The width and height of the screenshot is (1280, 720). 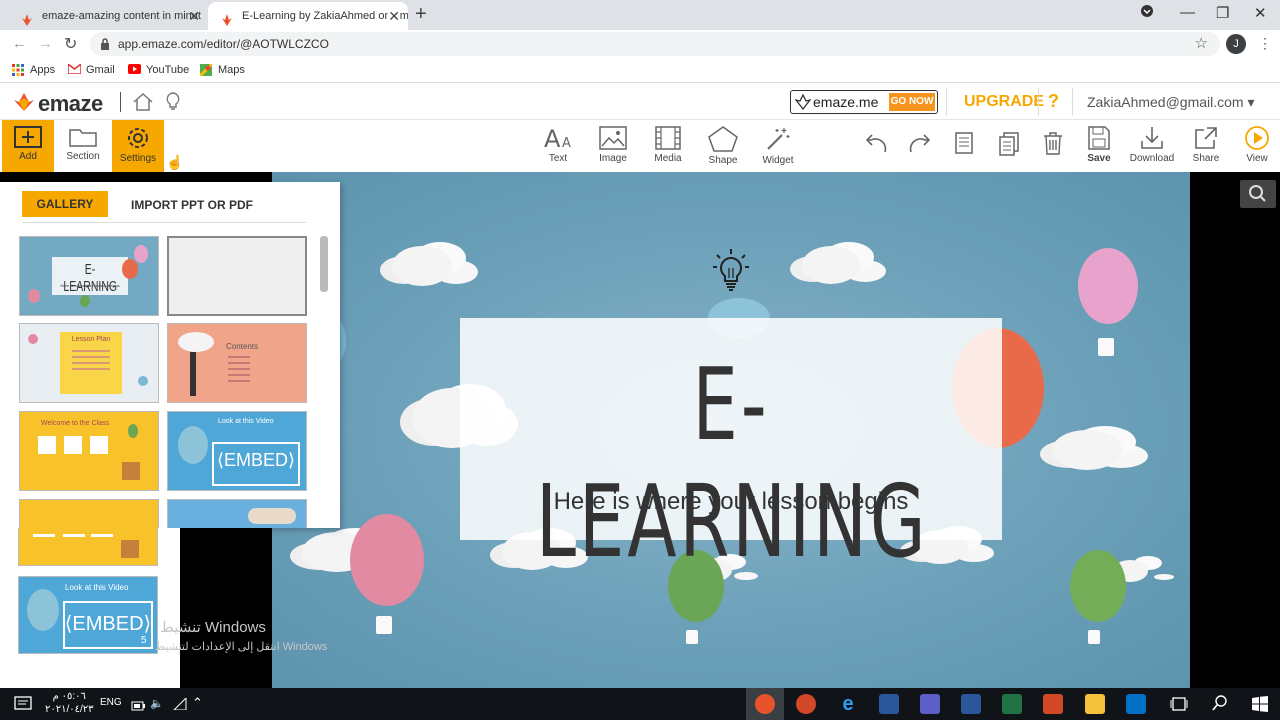 I want to click on chevron-up-icon: ⌃, so click(x=197, y=703).